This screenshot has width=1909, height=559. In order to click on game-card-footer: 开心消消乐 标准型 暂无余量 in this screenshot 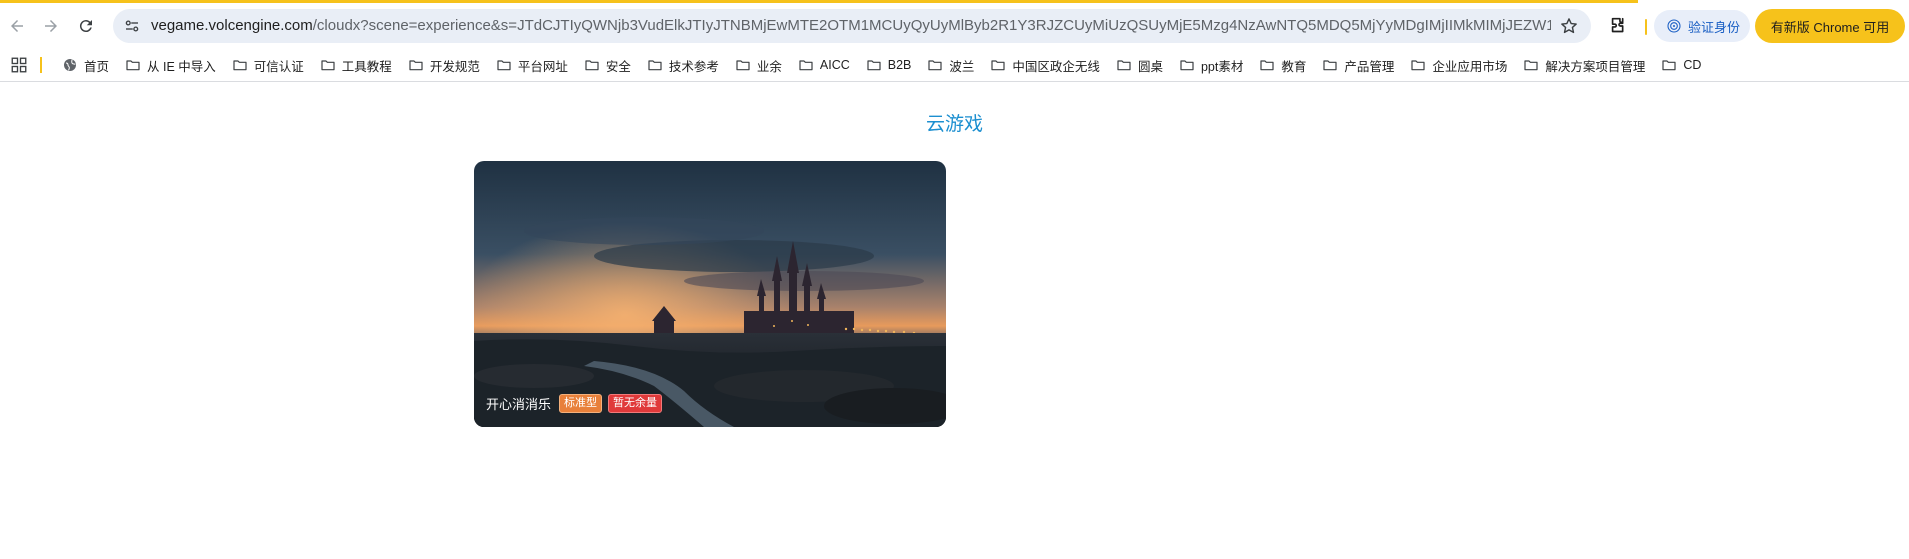, I will do `click(574, 403)`.